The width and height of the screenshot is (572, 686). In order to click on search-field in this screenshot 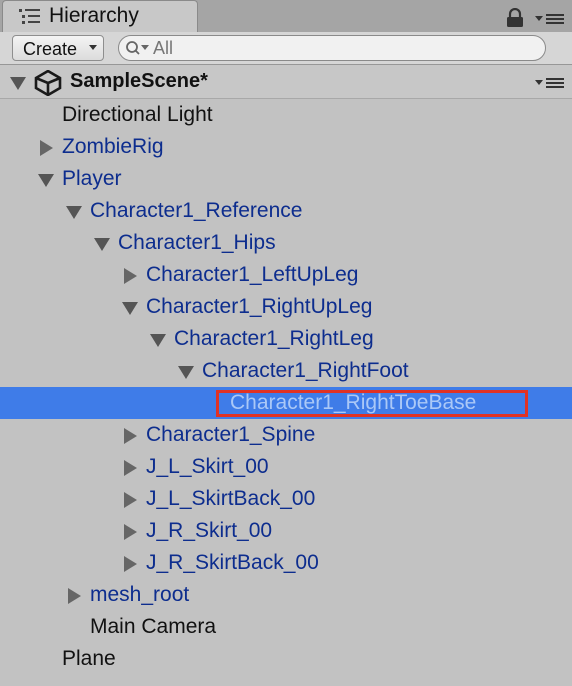, I will do `click(332, 48)`.